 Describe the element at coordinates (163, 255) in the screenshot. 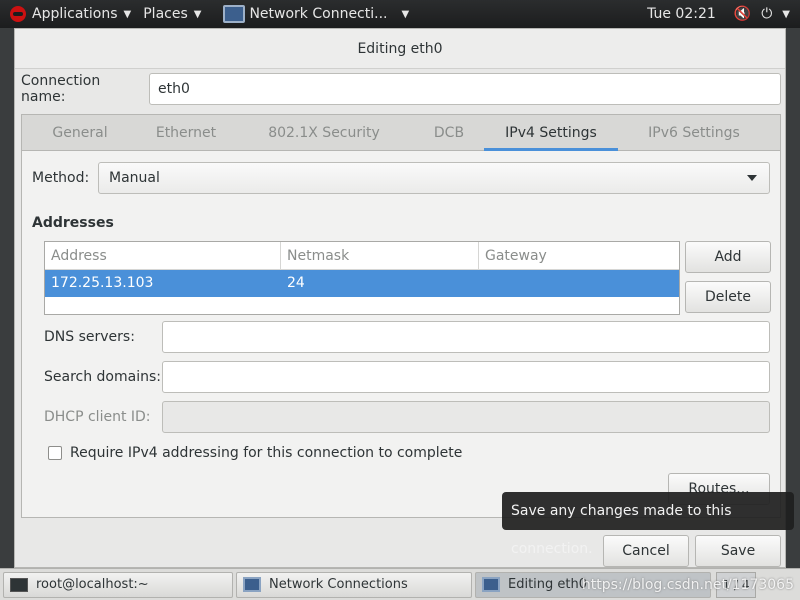

I see `column-header-address: Address` at that location.